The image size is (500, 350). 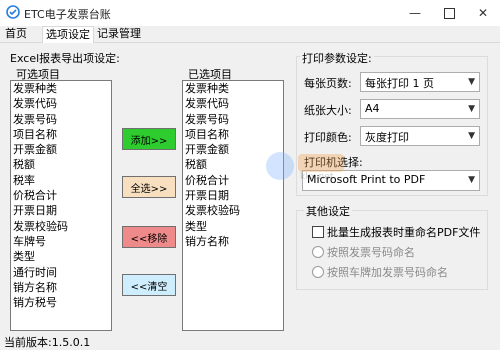 I want to click on title-bar: ETC电子发票台账 — ✕, so click(x=250, y=13).